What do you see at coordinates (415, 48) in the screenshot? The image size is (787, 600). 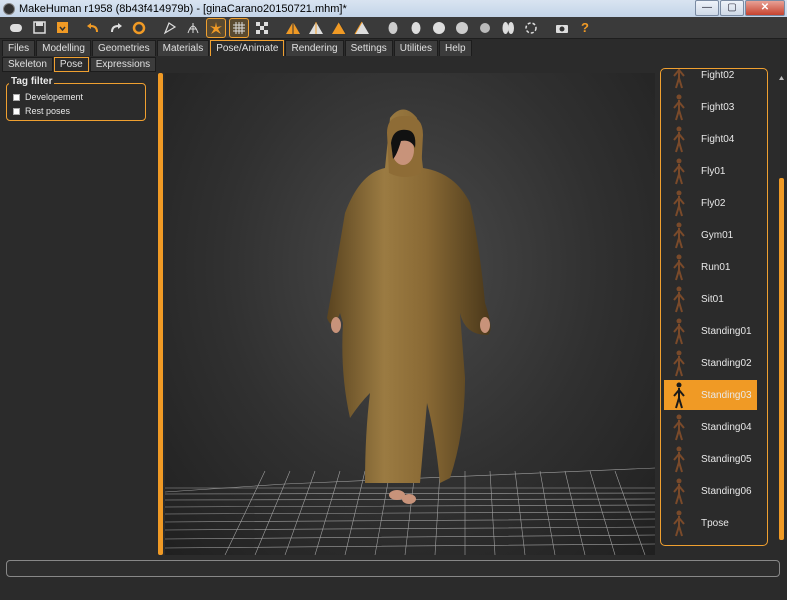 I see `tab-utilities: Utilities` at bounding box center [415, 48].